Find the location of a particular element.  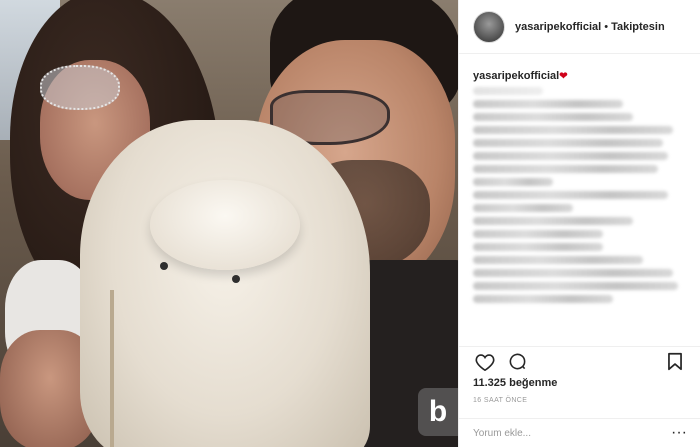

header-text: yasaripekofficial • Takiptesin is located at coordinates (590, 27).